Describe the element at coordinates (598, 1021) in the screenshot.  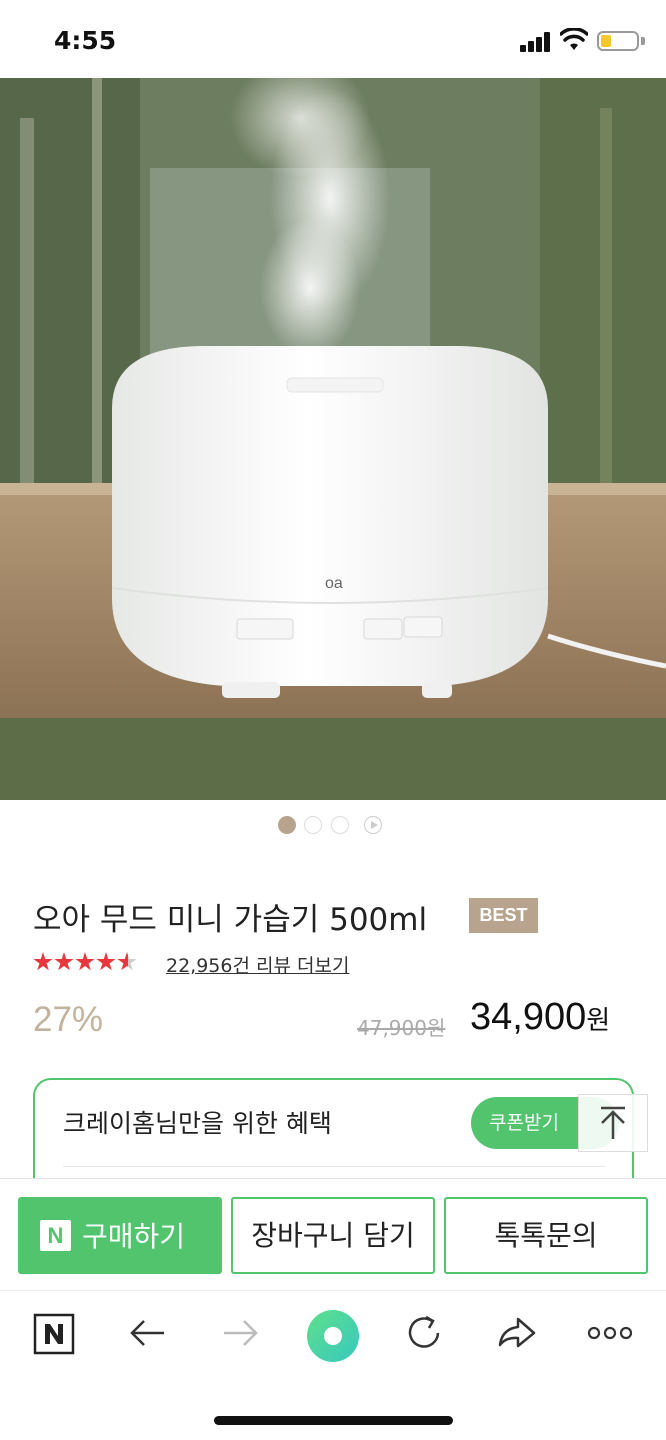
I see `sale-price-unit: 원` at that location.